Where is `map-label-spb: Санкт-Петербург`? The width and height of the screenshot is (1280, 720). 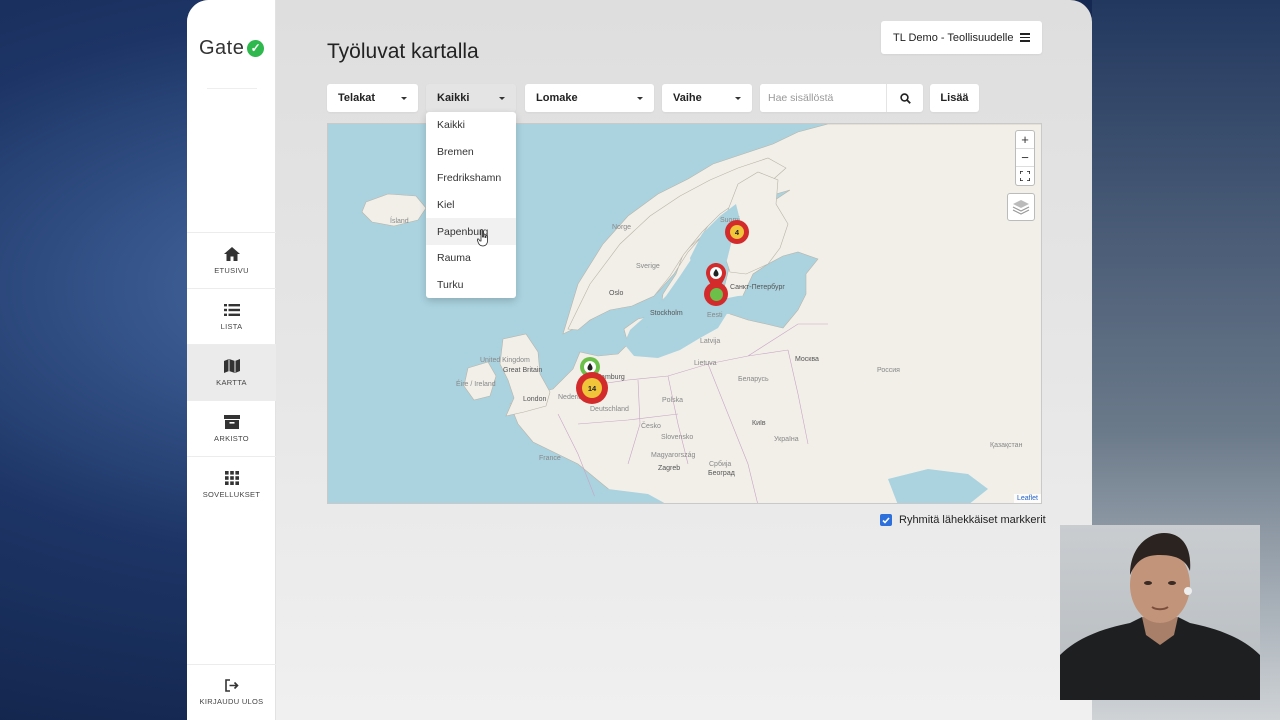 map-label-spb: Санкт-Петербург is located at coordinates (757, 287).